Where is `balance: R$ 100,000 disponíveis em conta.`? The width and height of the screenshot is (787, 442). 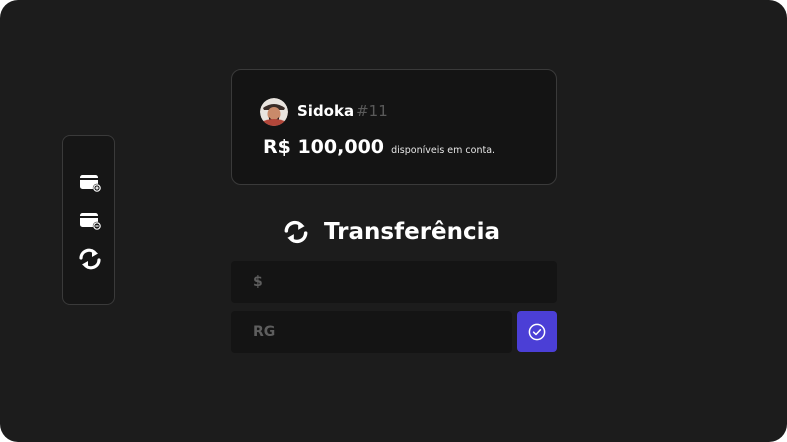
balance: R$ 100,000 disponíveis em conta. is located at coordinates (379, 147).